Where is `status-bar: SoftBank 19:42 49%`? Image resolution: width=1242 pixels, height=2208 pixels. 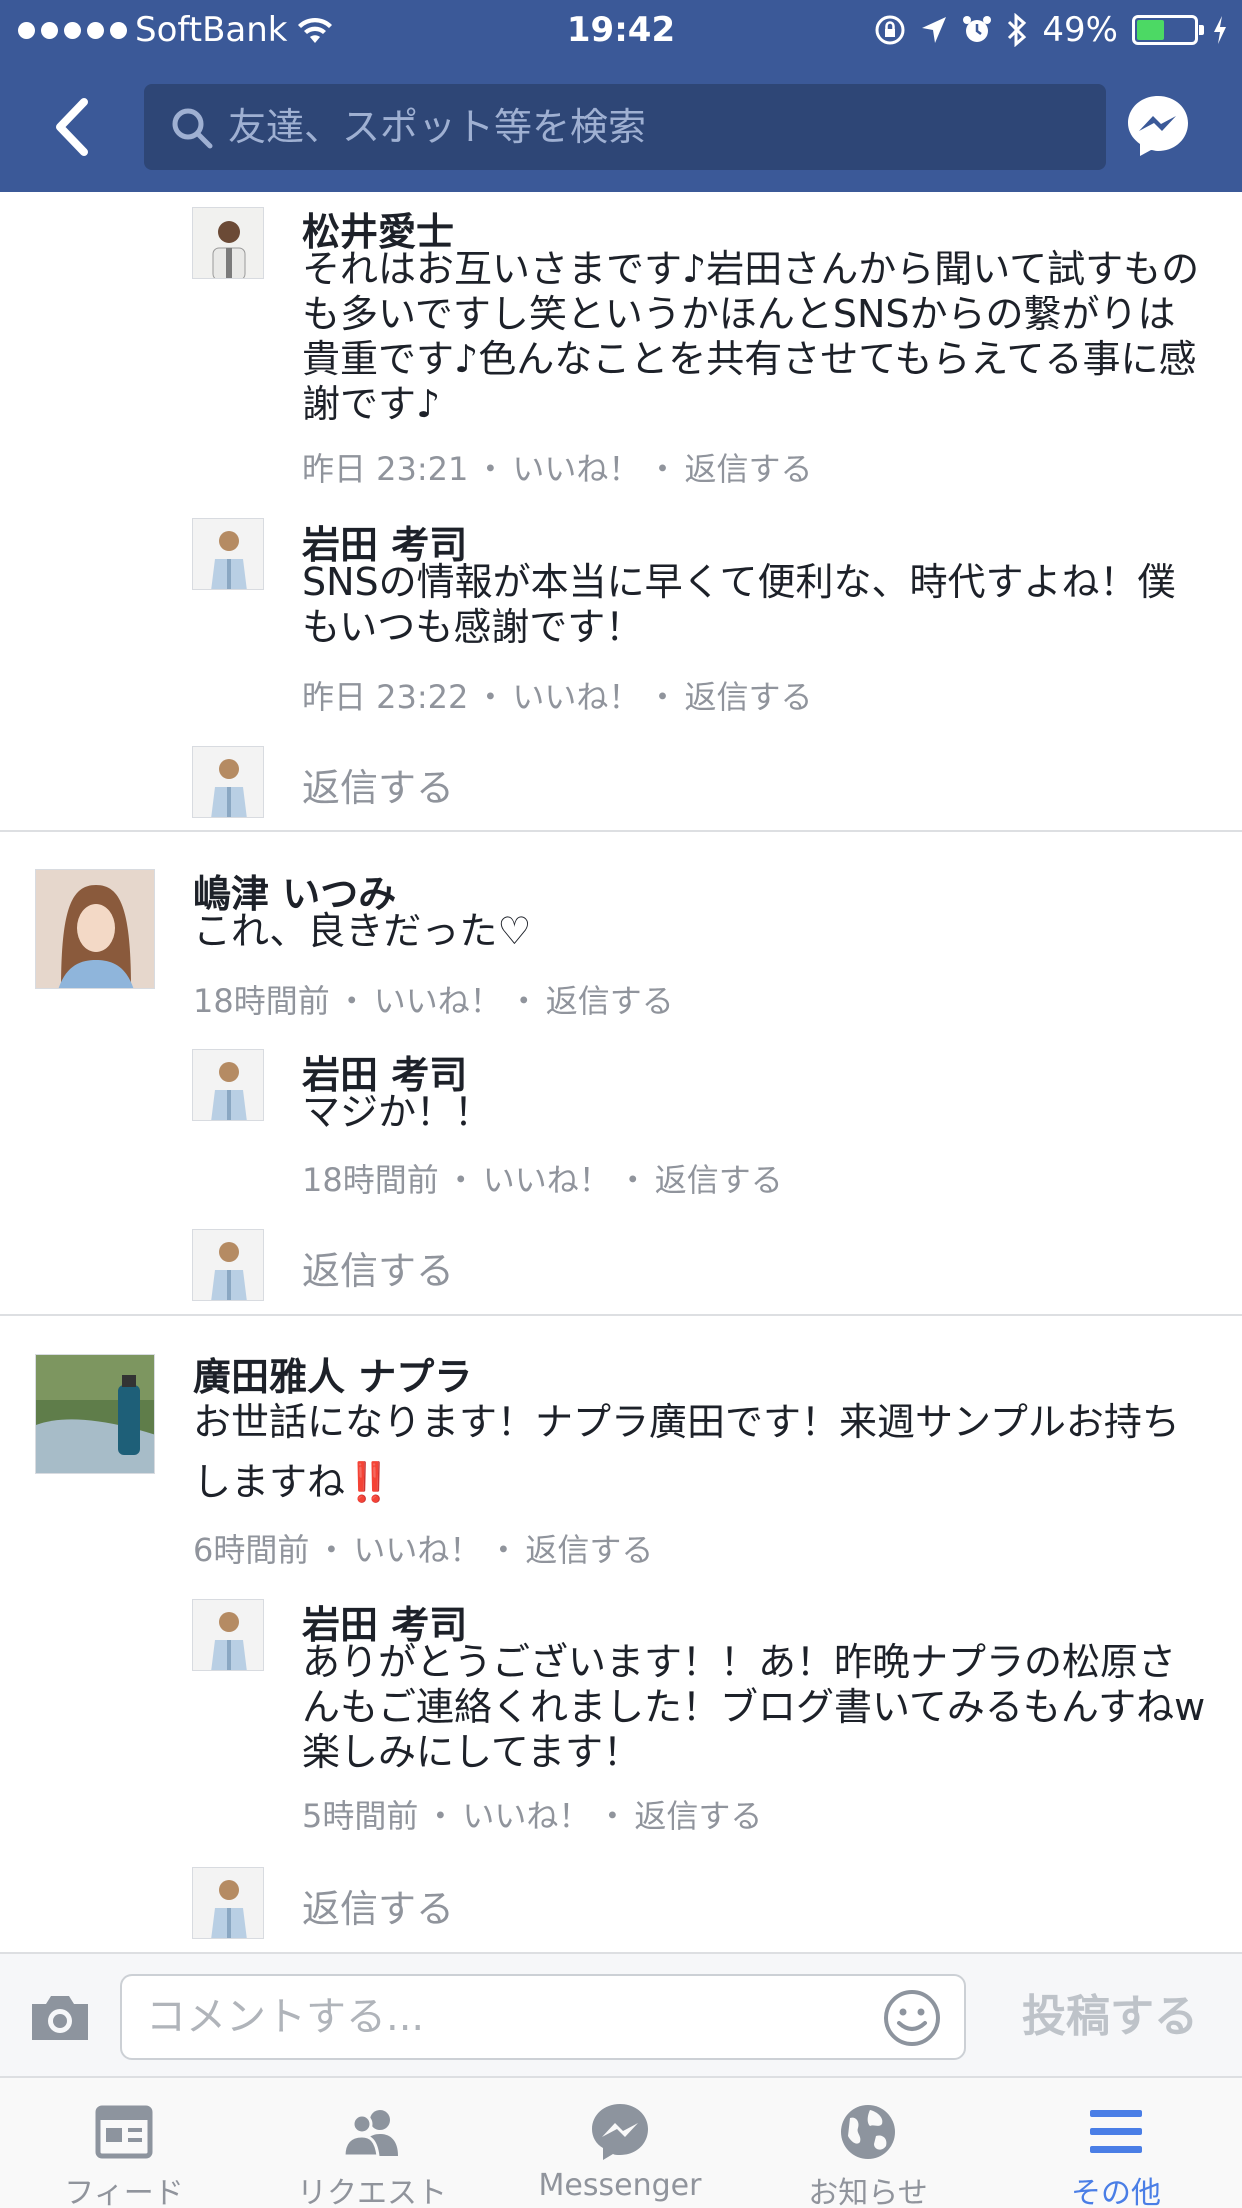 status-bar: SoftBank 19:42 49% is located at coordinates (621, 31).